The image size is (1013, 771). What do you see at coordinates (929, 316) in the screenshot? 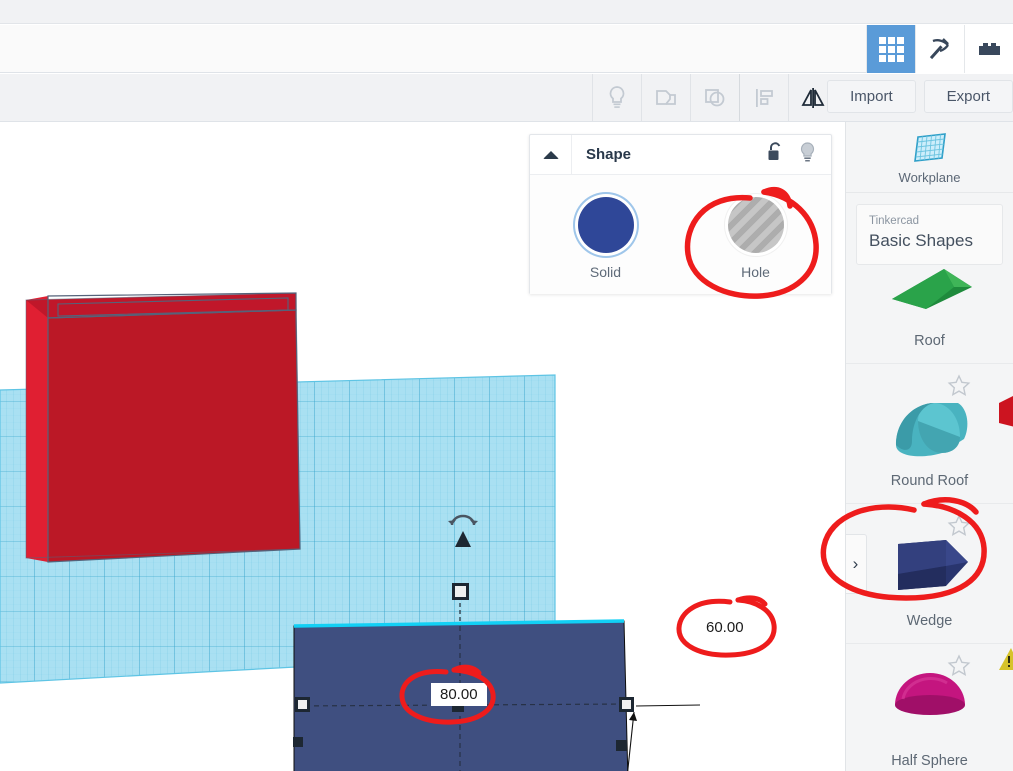
I see `shape-tile-roof: Roof` at bounding box center [929, 316].